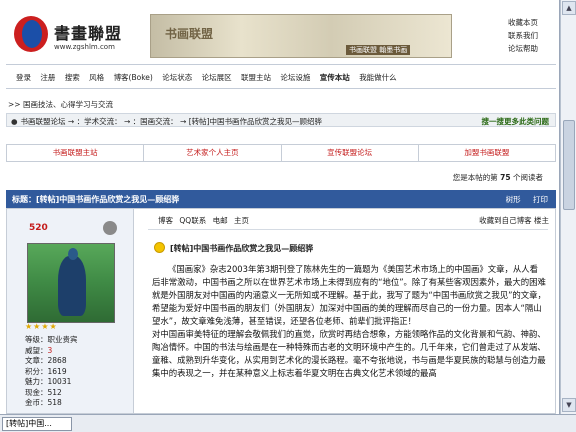 The width and height of the screenshot is (576, 432). What do you see at coordinates (23, 77) in the screenshot?
I see `nav-login: 登录` at bounding box center [23, 77].